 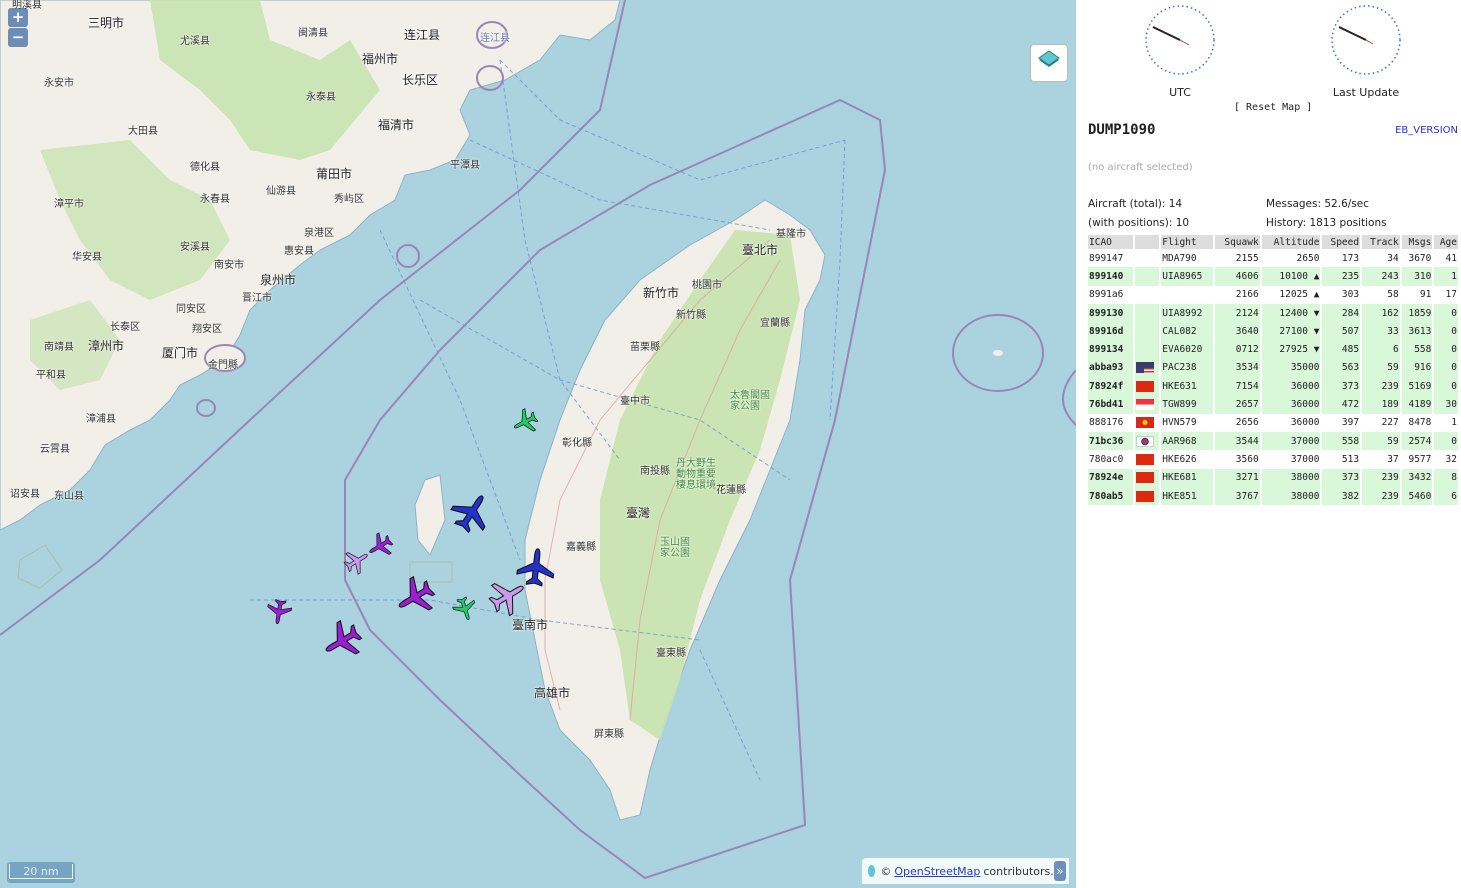 I want to click on track-cell: 239, so click(x=1381, y=477).